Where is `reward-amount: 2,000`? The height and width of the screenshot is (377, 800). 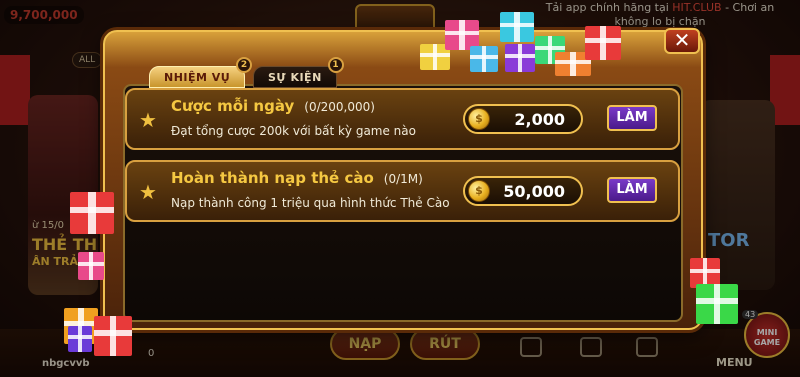
reward-amount: 2,000 is located at coordinates (539, 119).